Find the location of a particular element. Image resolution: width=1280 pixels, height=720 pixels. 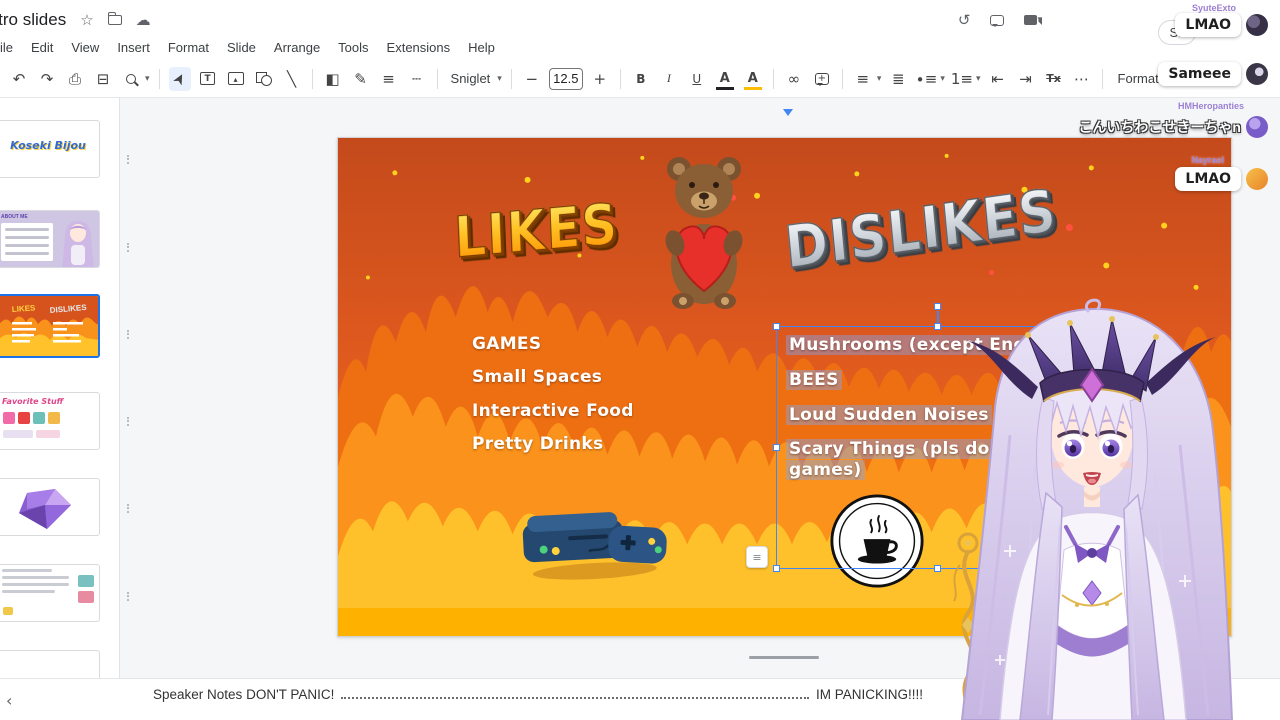

font-size-decrease-button: − is located at coordinates (532, 79).